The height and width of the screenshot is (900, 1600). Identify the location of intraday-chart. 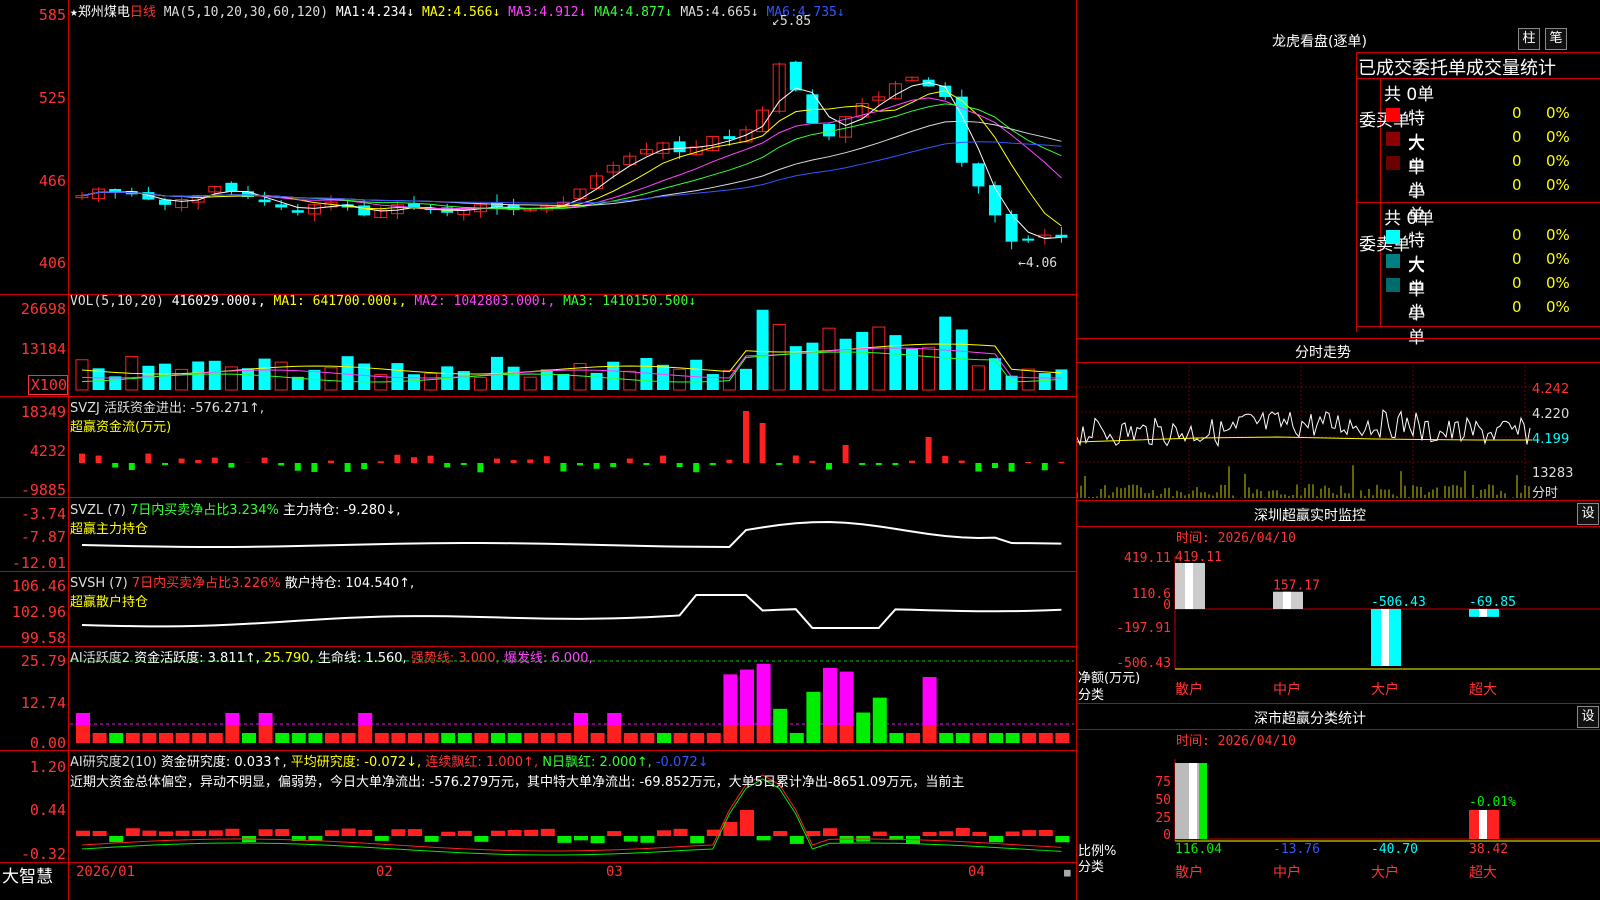
(1338, 432).